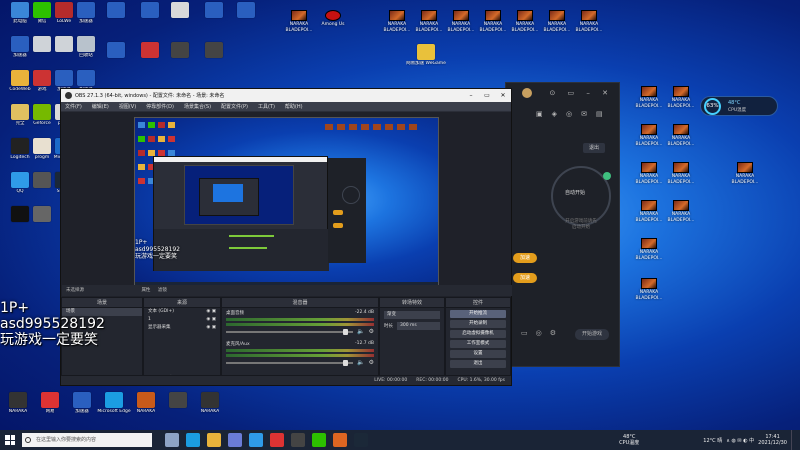 The height and width of the screenshot is (450, 800). What do you see at coordinates (172, 440) in the screenshot?
I see `task-view-icon` at bounding box center [172, 440].